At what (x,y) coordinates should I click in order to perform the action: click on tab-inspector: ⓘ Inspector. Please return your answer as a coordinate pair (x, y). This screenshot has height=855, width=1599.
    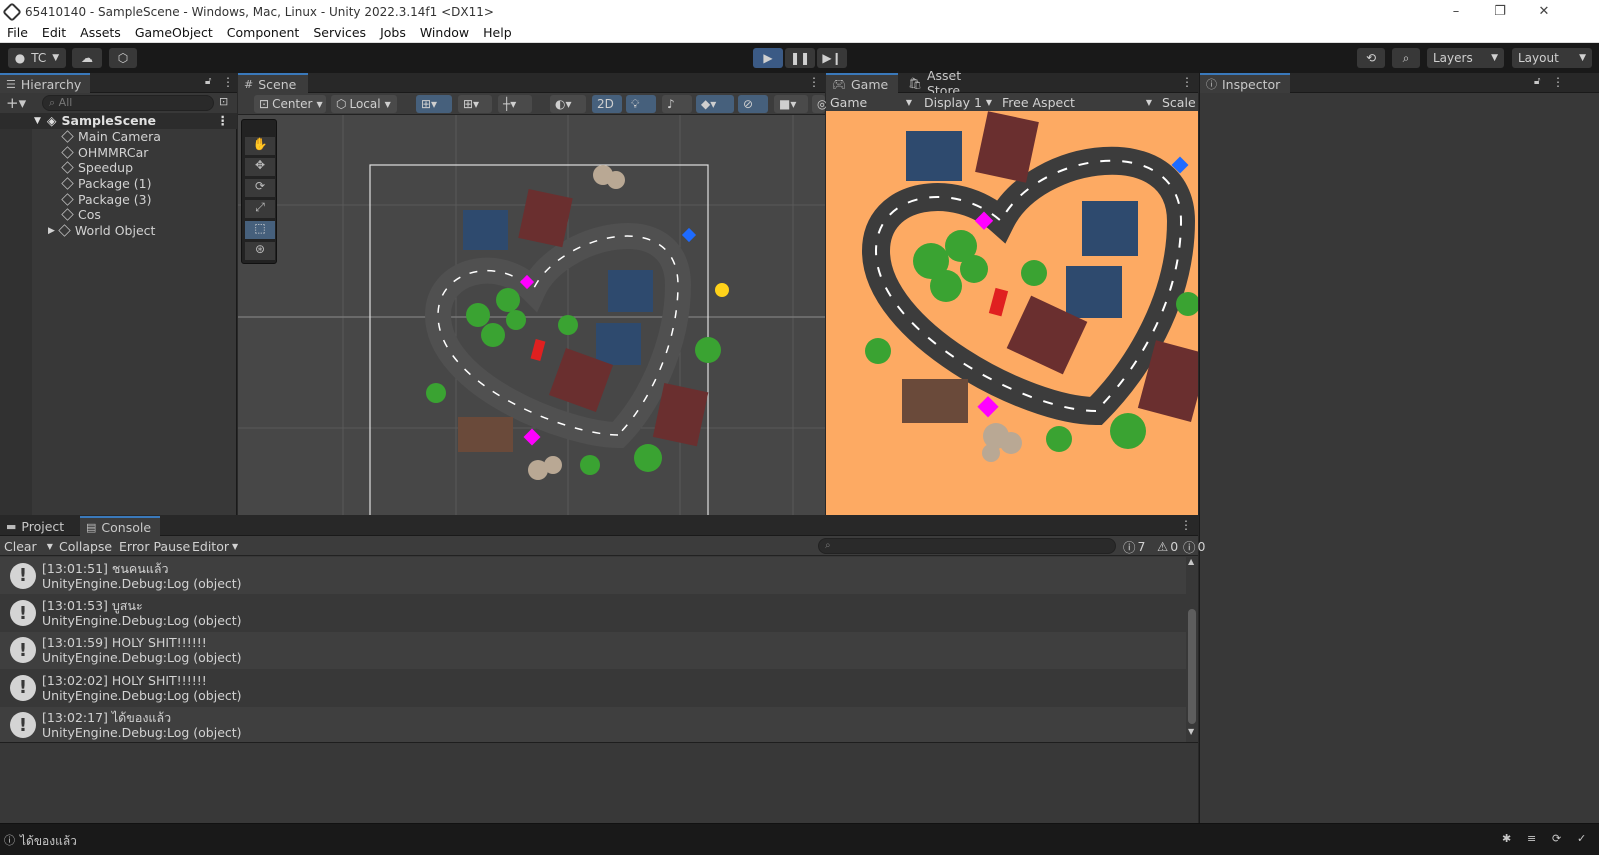
    Looking at the image, I should click on (1245, 83).